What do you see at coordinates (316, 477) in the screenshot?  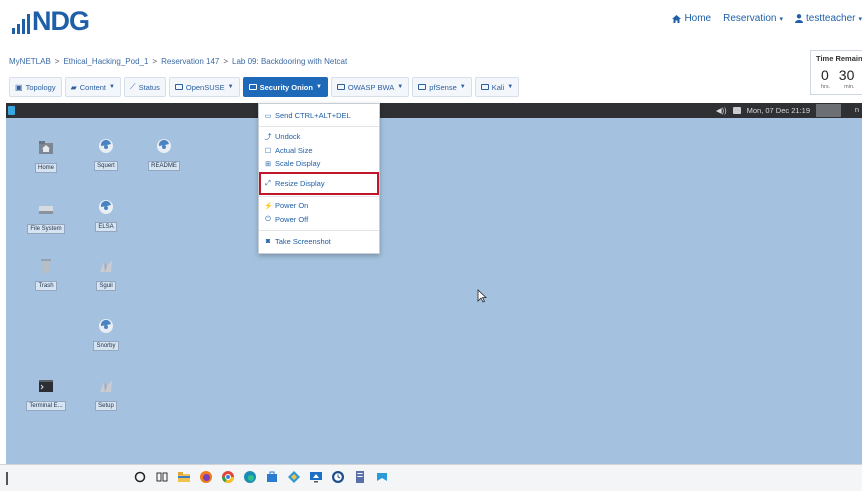 I see `remote-desktop-icon` at bounding box center [316, 477].